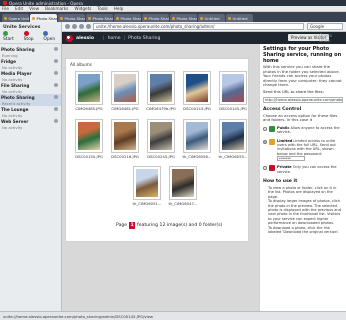 This screenshot has width=346, height=320. I want to click on start-button: Start, so click(11, 36).